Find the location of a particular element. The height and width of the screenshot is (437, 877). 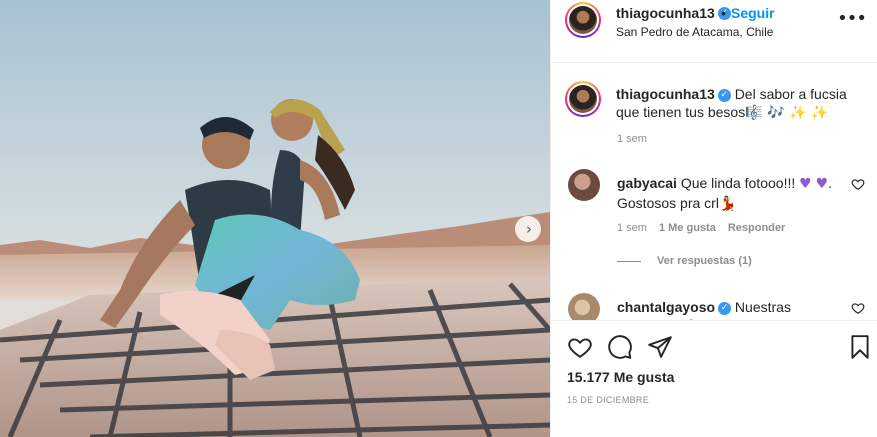

post-date: 15 DE DICIEMBRE is located at coordinates (608, 400).